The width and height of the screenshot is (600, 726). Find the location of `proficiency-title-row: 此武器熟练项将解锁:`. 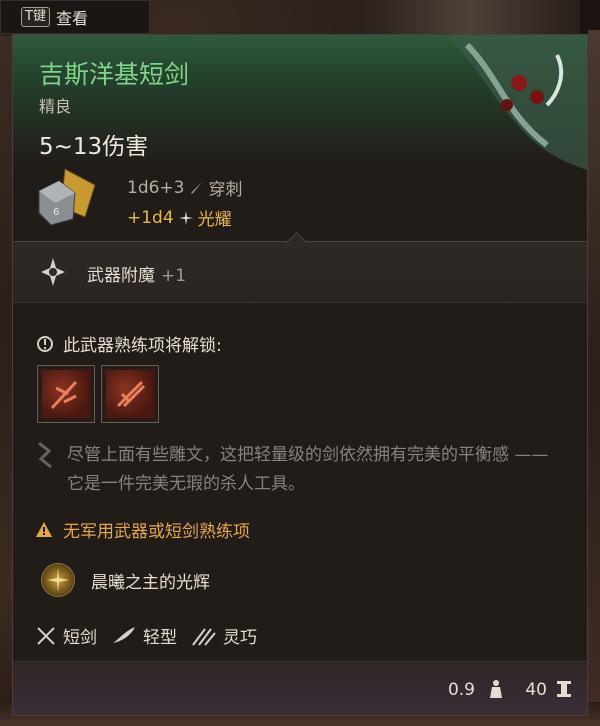

proficiency-title-row: 此武器熟练项将解锁: is located at coordinates (128, 343).